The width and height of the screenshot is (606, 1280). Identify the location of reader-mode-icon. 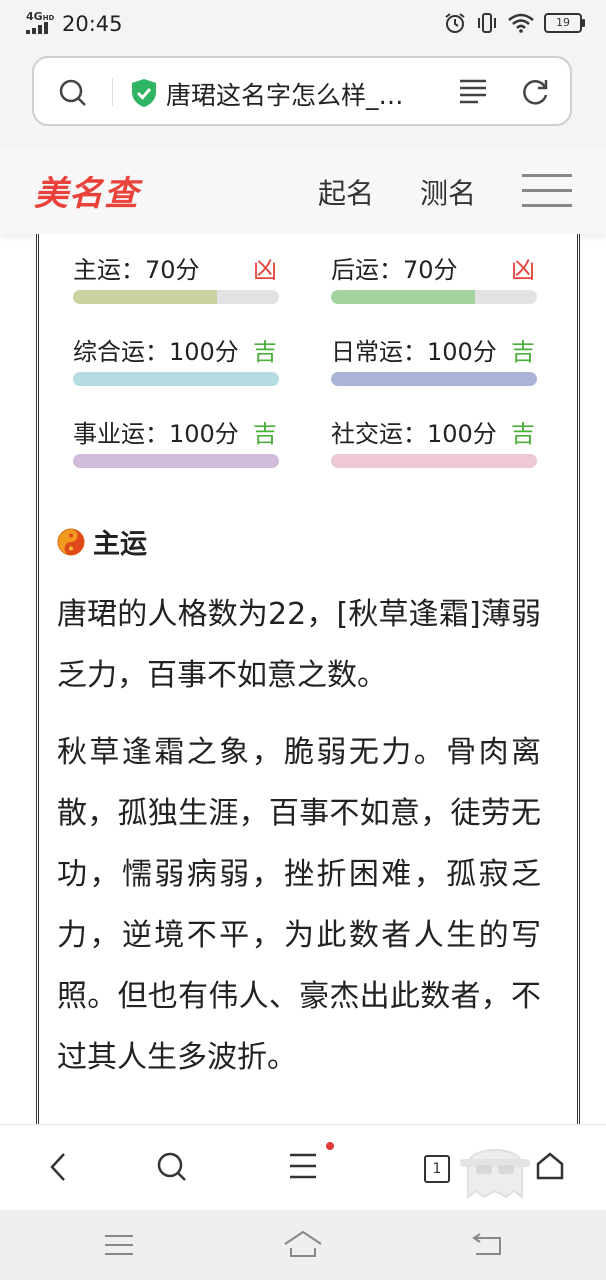
(473, 92).